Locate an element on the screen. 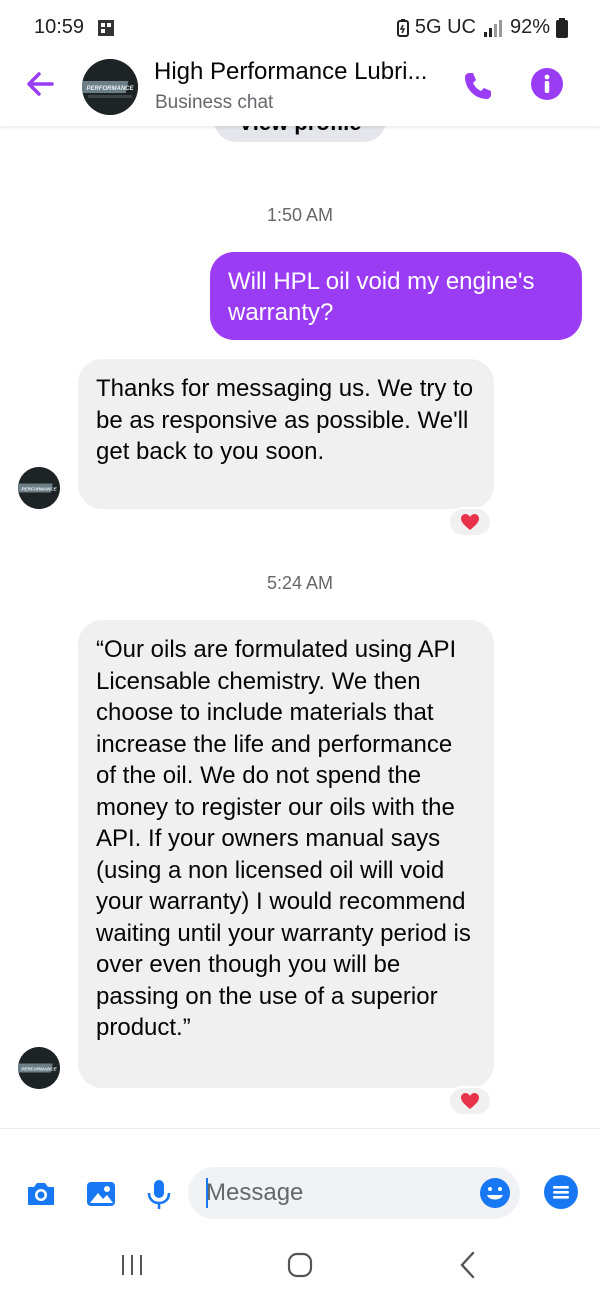 This screenshot has width=600, height=1300. camera-icon is located at coordinates (41, 1194).